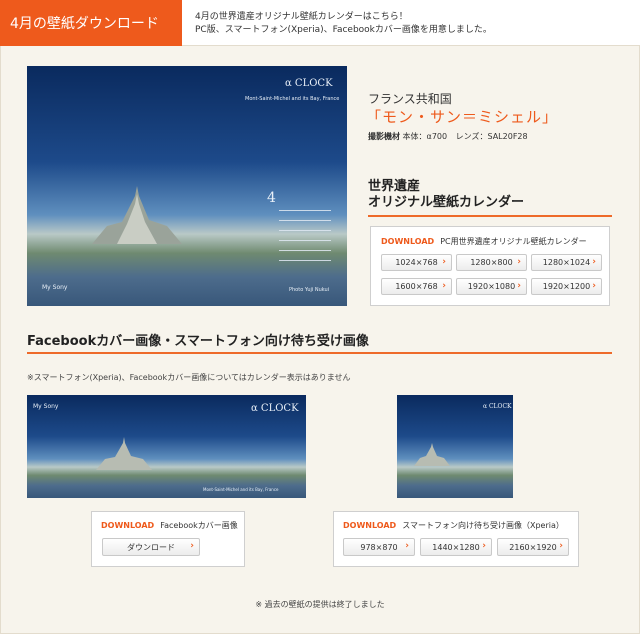  Describe the element at coordinates (198, 341) in the screenshot. I see `facebook-section-title: Facebookカバー画像・スマートフォン向け待ち受け画像` at that location.